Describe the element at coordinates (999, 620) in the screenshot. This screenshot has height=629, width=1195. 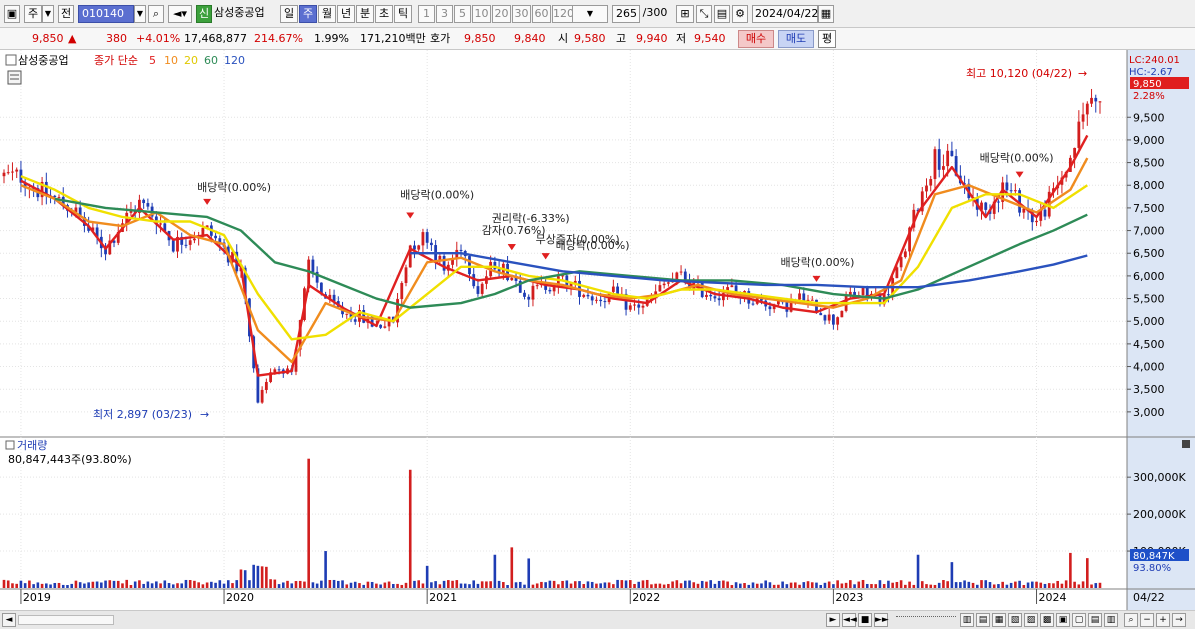
I see `chart-icon-3: ▦` at that location.